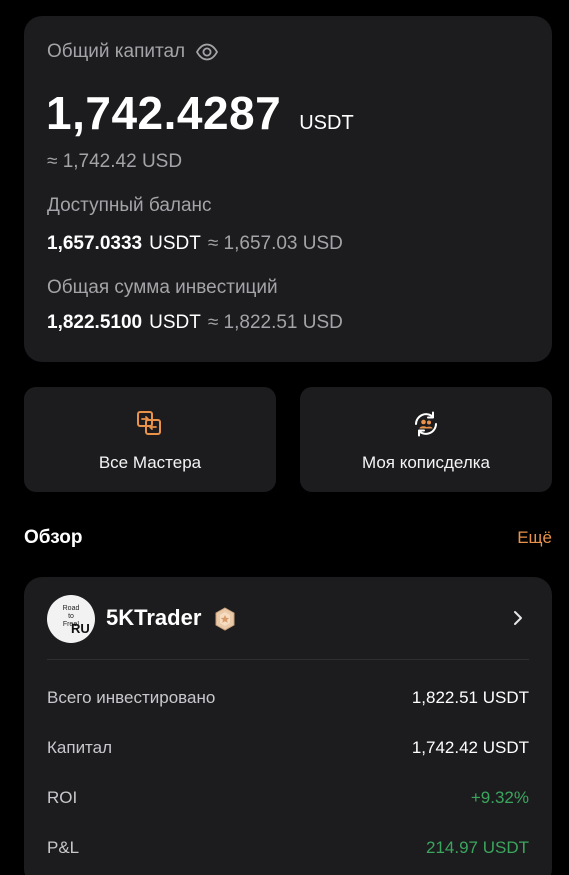 This screenshot has width=569, height=875. I want to click on total-capital-approx: ≈ 1,742.42 USD, so click(115, 161).